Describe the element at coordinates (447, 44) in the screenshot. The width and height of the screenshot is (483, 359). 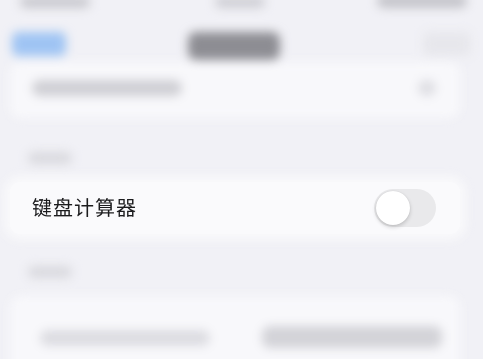
I see `nav-right-placeholder` at that location.